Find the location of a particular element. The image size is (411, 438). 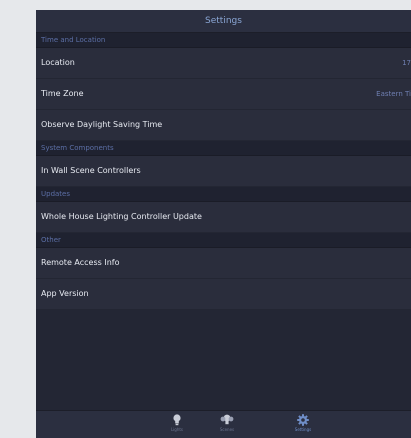

row-label: Time Zone is located at coordinates (62, 93).